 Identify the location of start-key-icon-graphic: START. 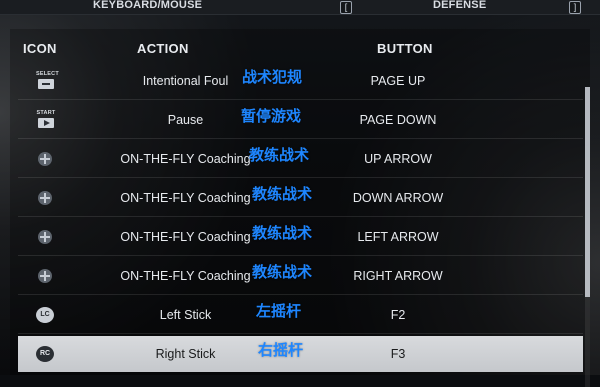
(46, 120).